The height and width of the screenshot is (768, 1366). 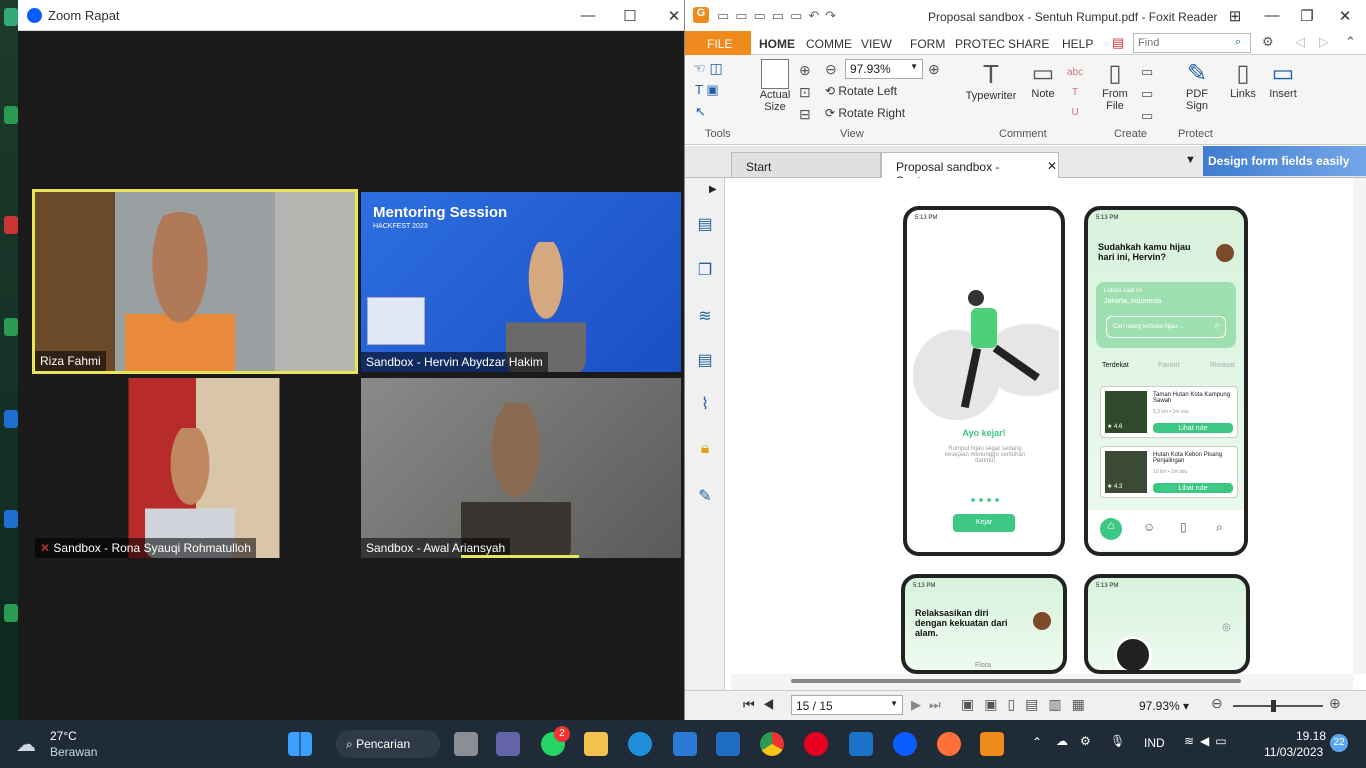 What do you see at coordinates (1284, 161) in the screenshot?
I see `ad-banner: Design form fields easily` at bounding box center [1284, 161].